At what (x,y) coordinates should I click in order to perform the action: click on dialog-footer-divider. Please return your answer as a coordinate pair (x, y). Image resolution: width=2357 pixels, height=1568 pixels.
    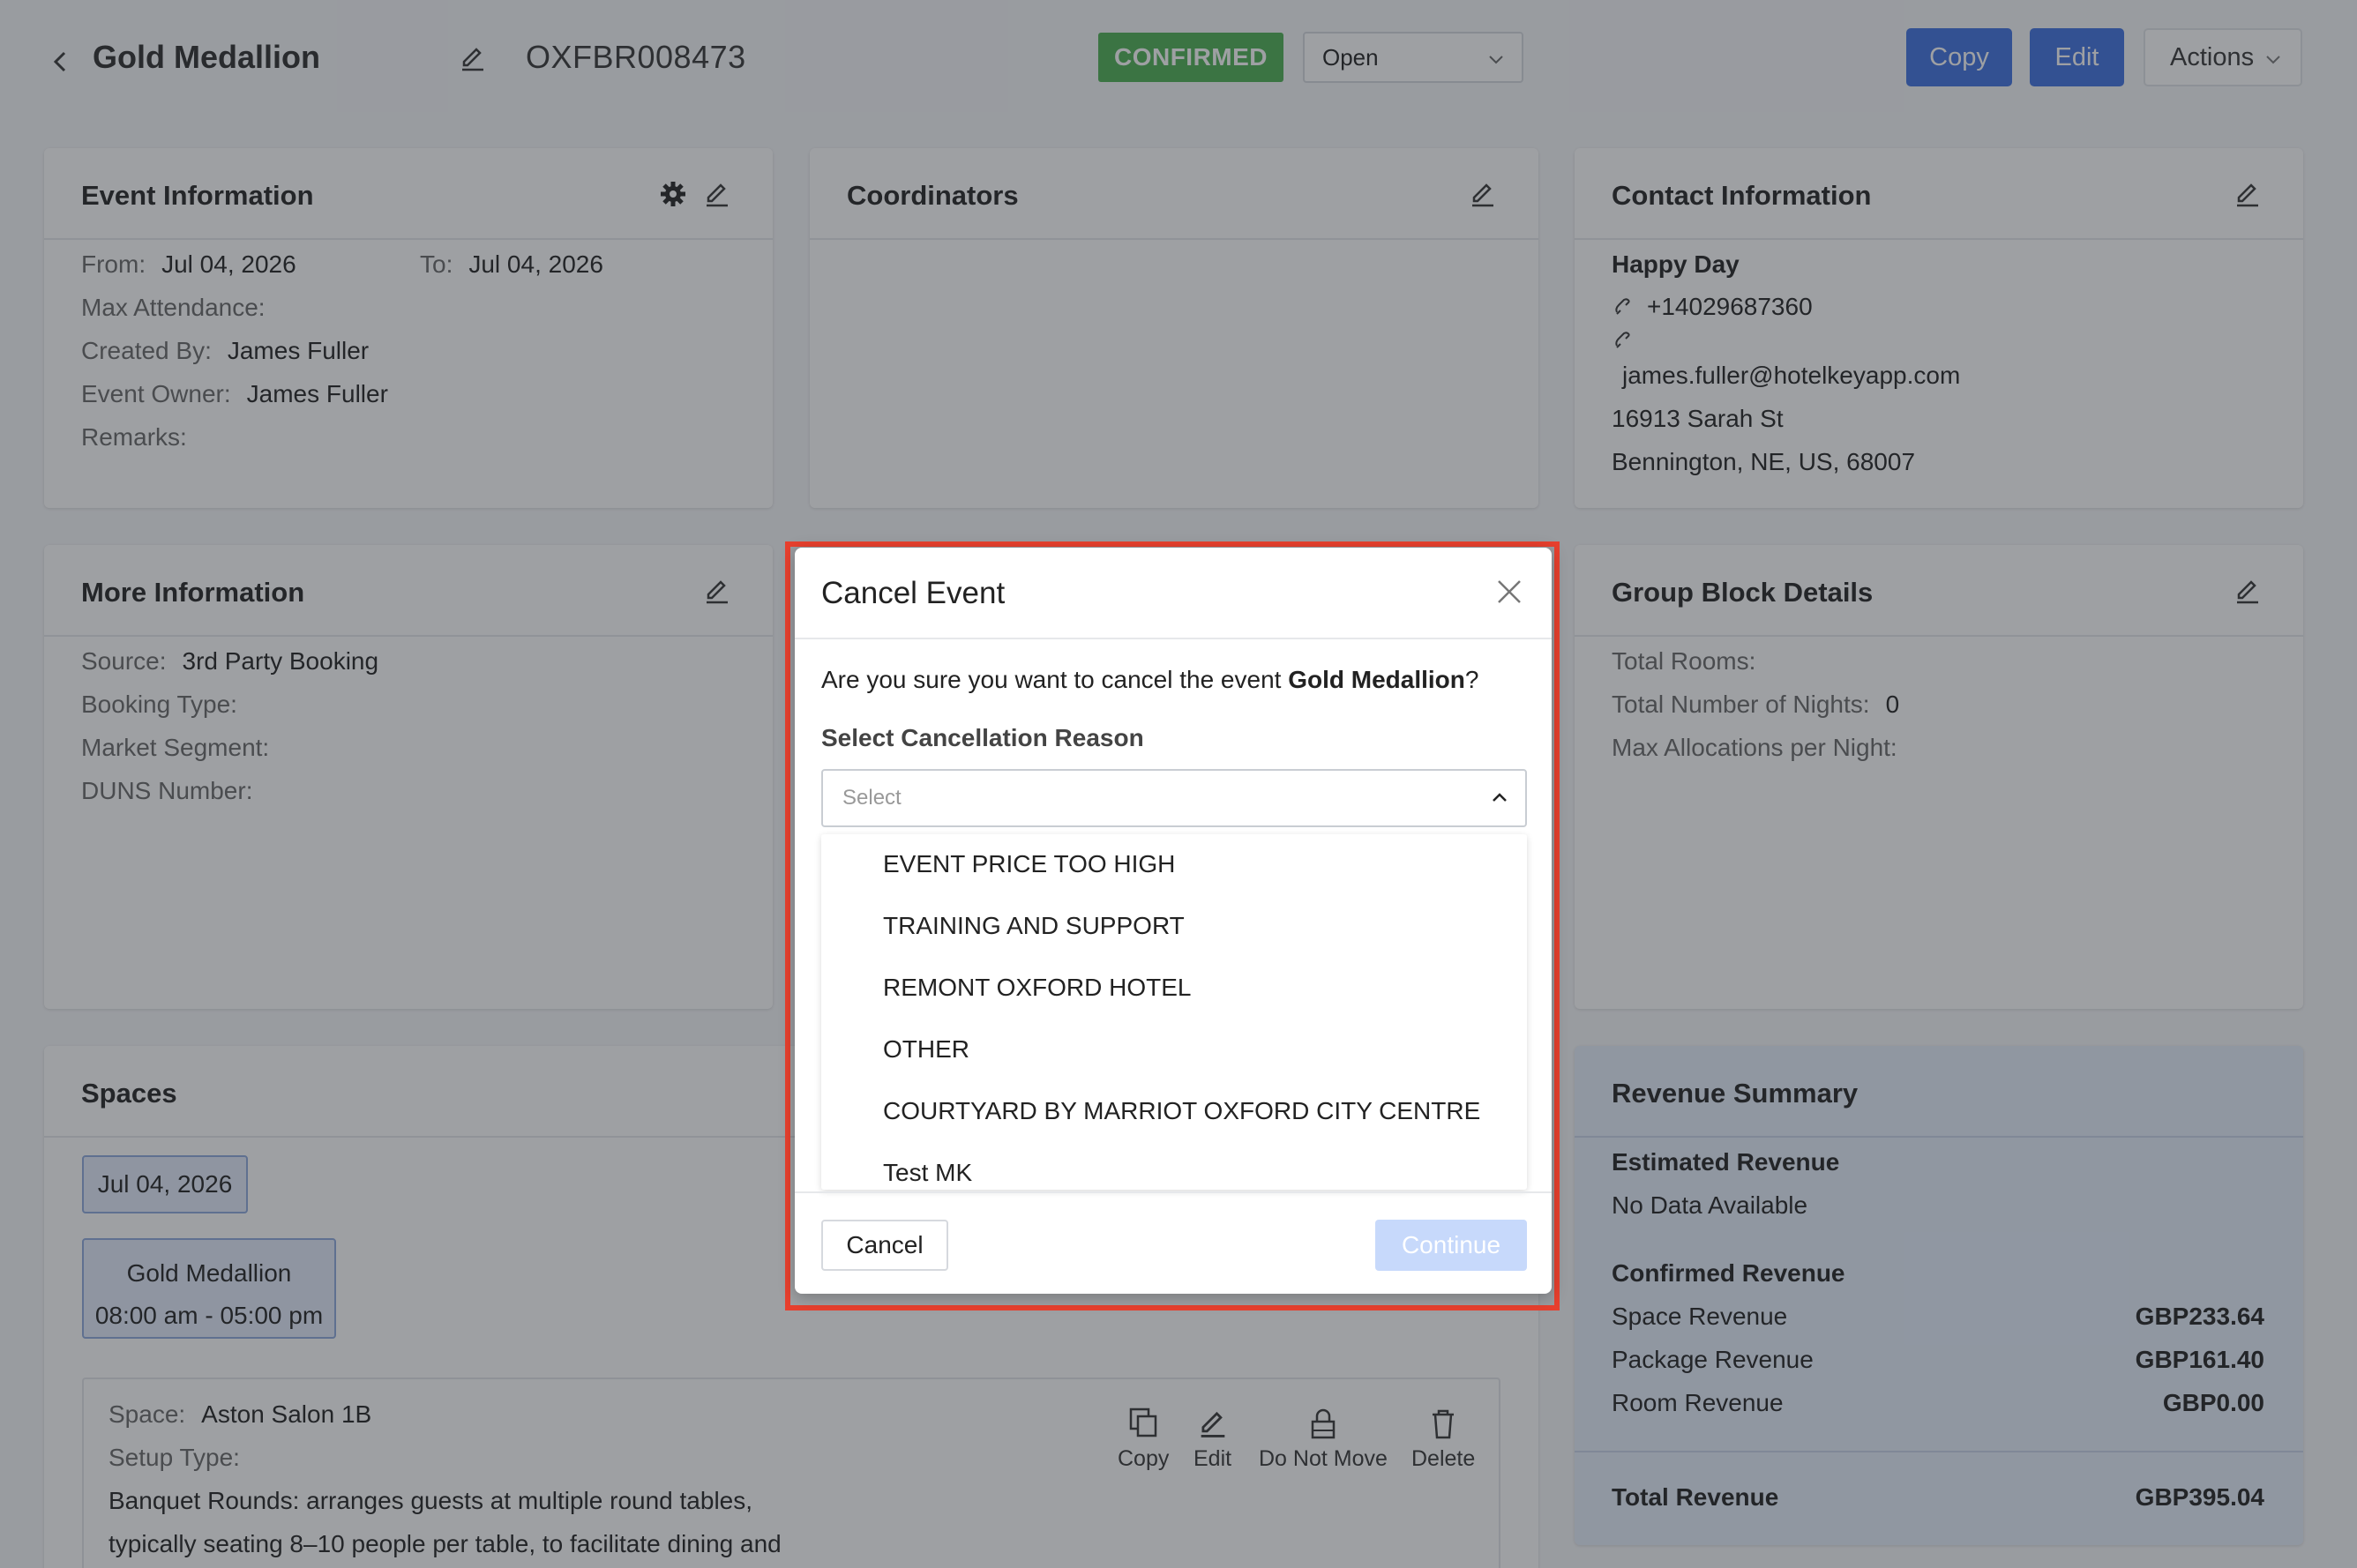
    Looking at the image, I should click on (1173, 1192).